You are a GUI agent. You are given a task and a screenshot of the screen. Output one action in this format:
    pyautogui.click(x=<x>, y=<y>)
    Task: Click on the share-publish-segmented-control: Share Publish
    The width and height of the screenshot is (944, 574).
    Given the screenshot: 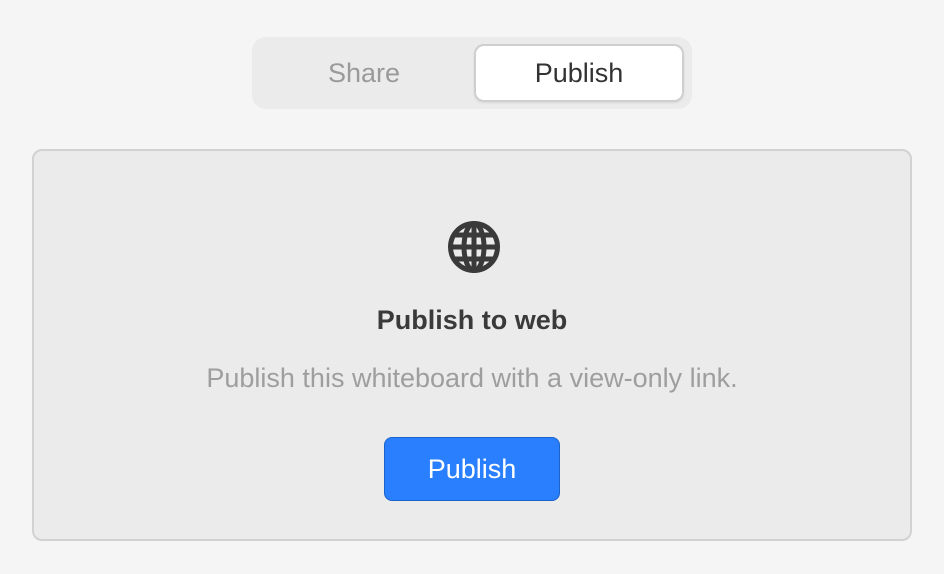 What is the action you would take?
    pyautogui.click(x=472, y=73)
    